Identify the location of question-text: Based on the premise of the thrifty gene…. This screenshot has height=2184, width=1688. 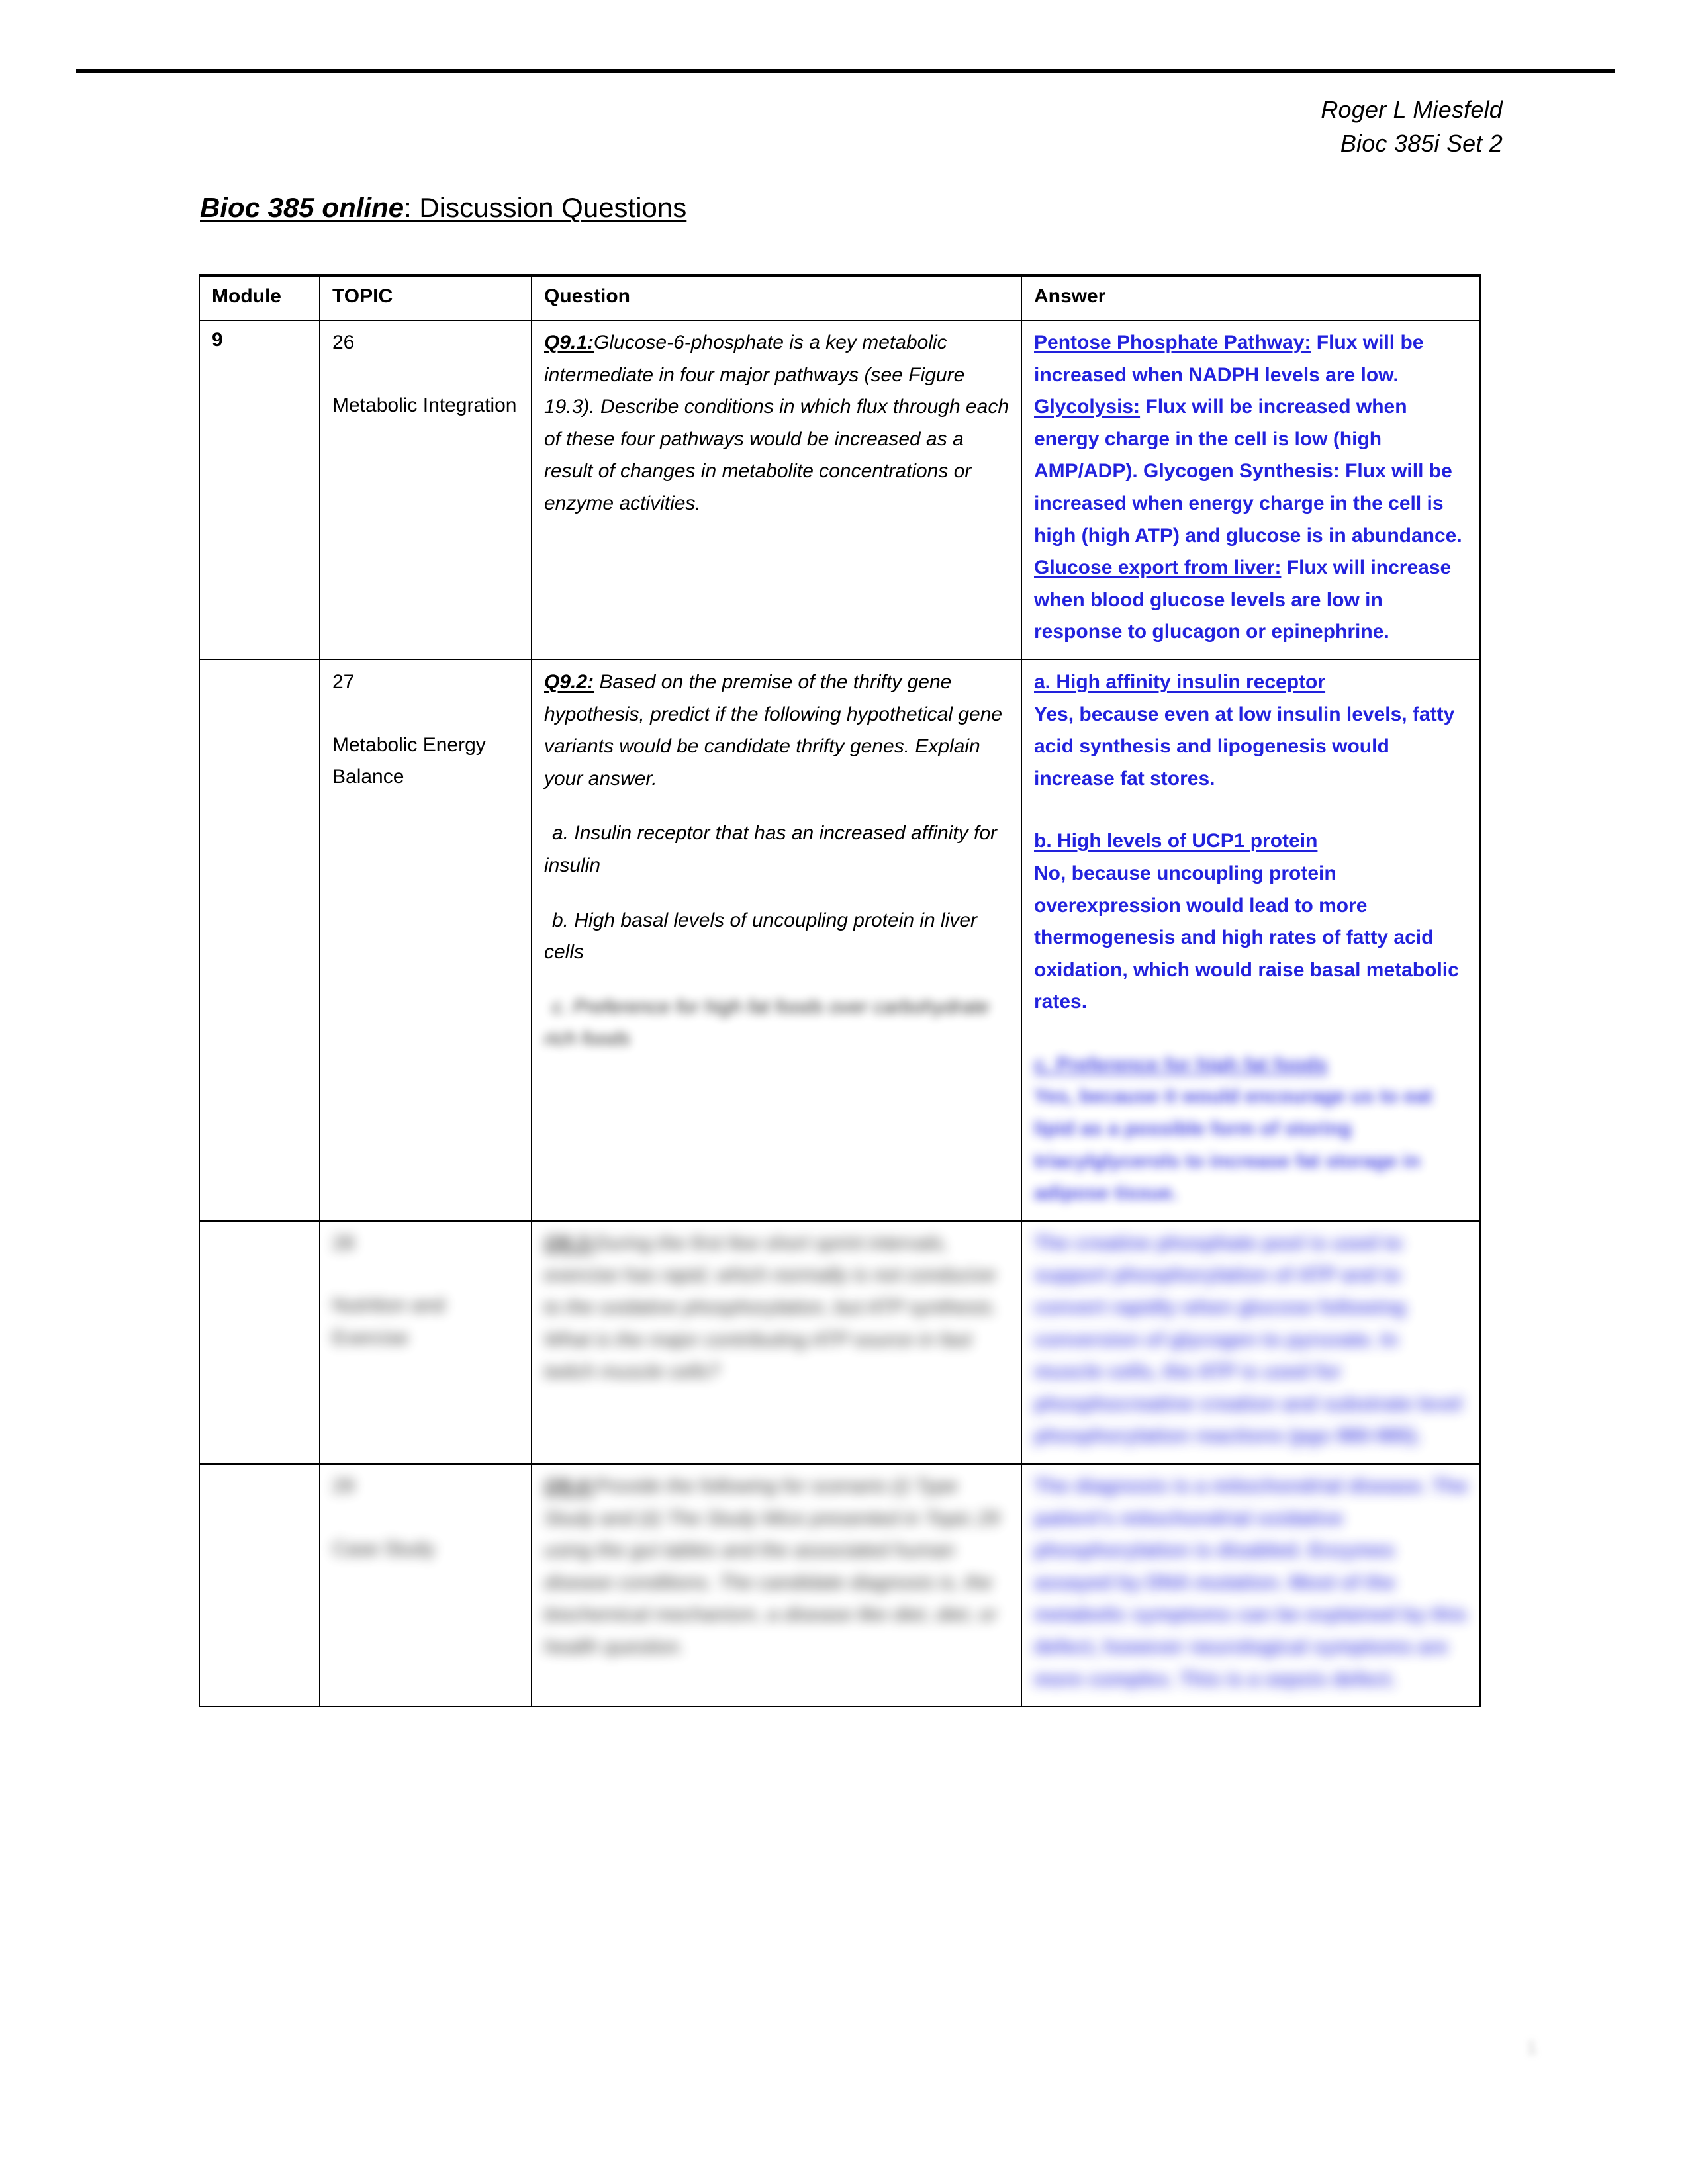
(773, 730).